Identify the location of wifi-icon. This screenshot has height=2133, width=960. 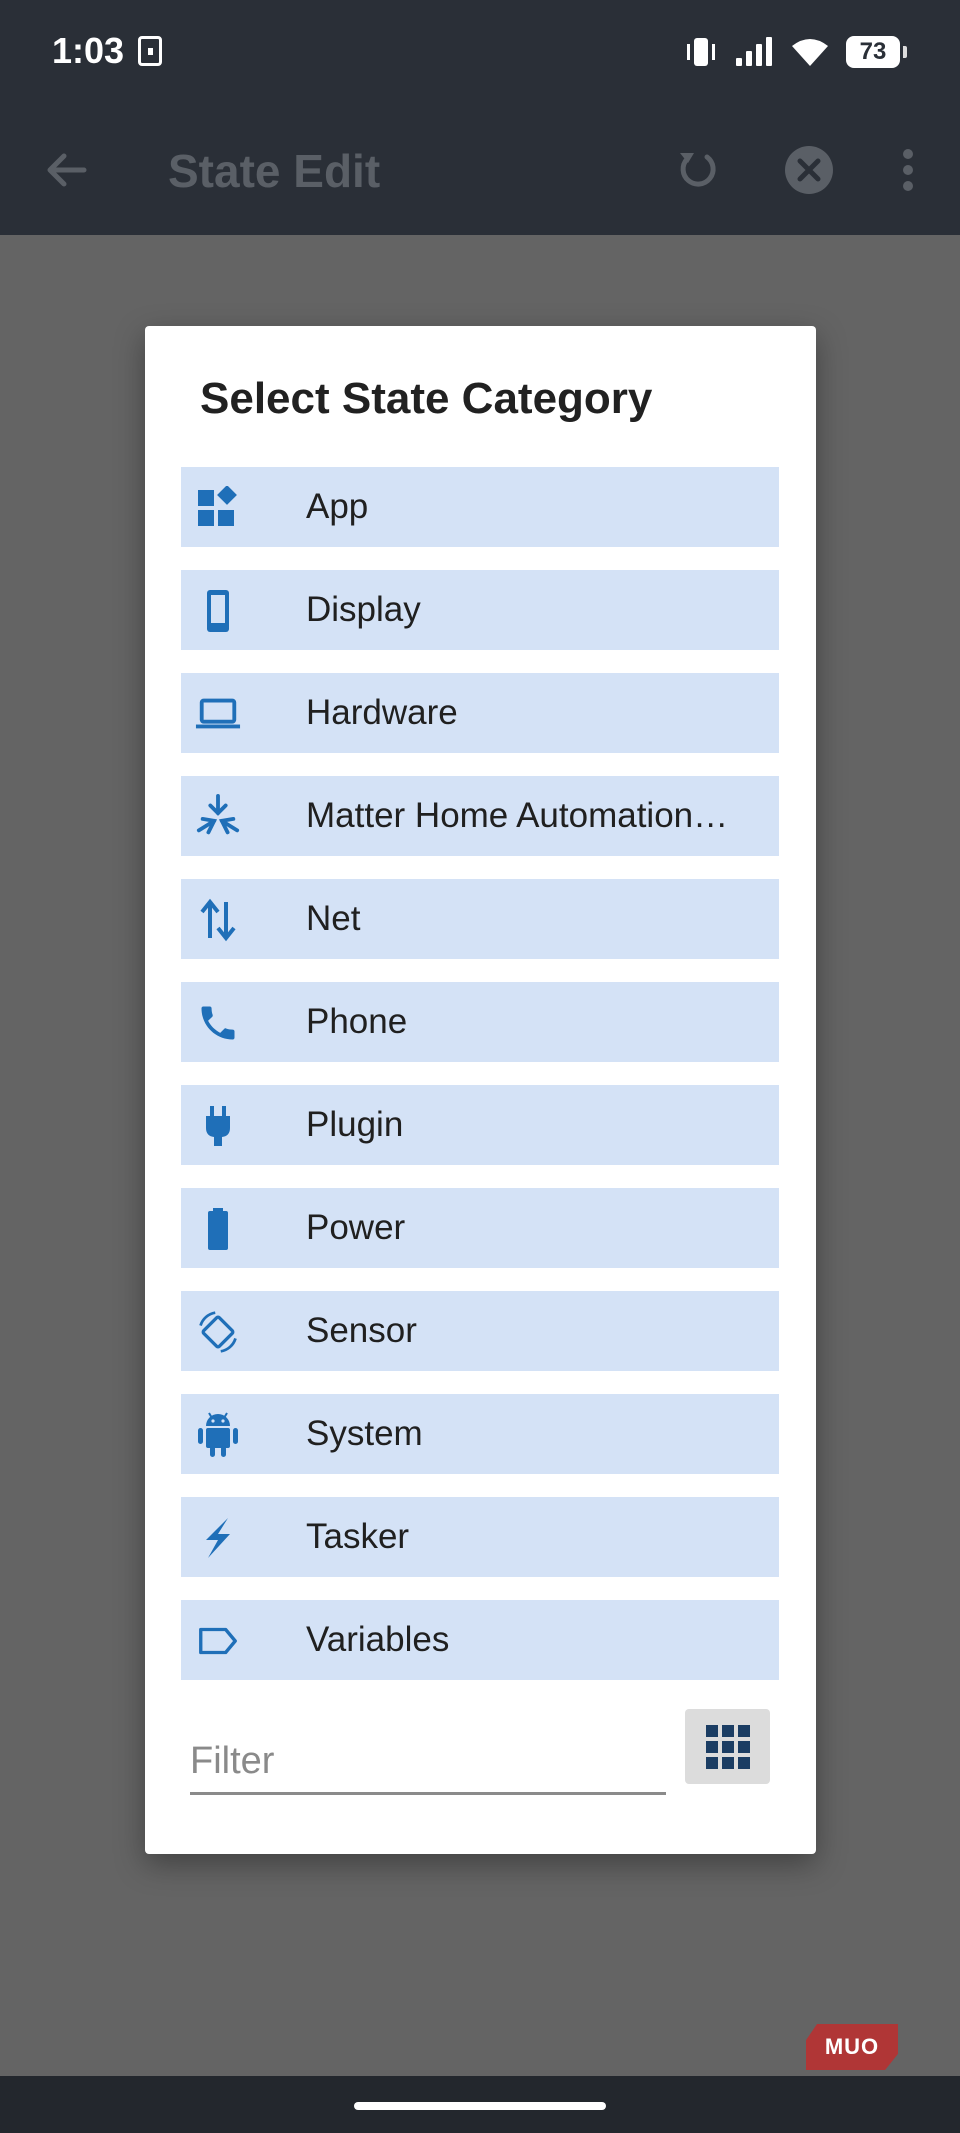
(810, 52).